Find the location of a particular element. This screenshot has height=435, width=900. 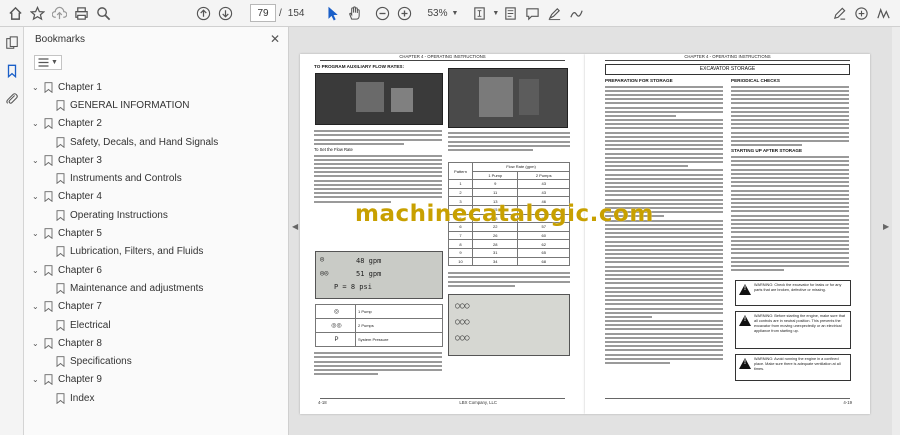

comment-icon is located at coordinates (532, 13).